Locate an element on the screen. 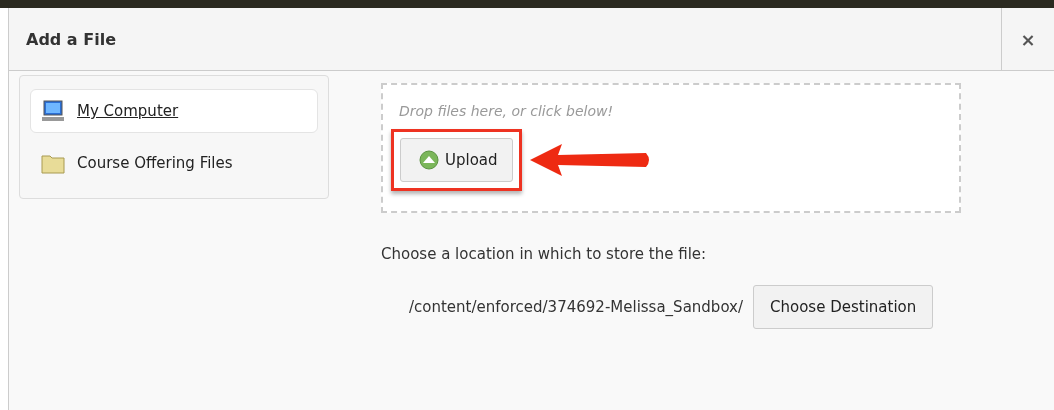  upload-button: Upload is located at coordinates (456, 160).